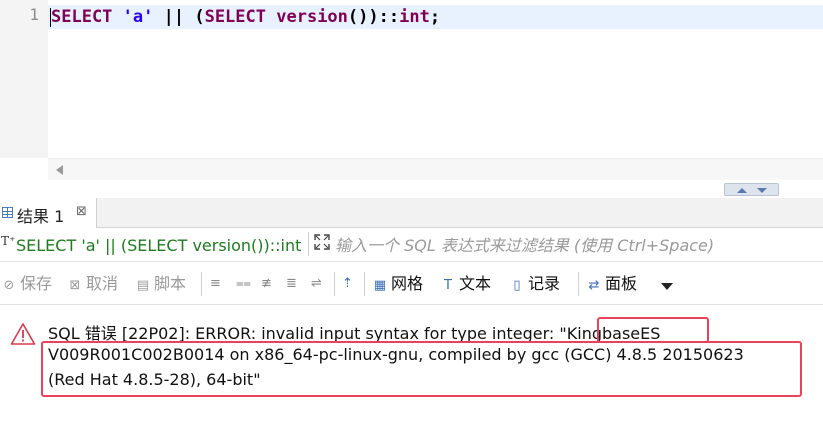 This screenshot has height=423, width=823. Describe the element at coordinates (36, 283) in the screenshot. I see `save-button-label: 保存` at that location.